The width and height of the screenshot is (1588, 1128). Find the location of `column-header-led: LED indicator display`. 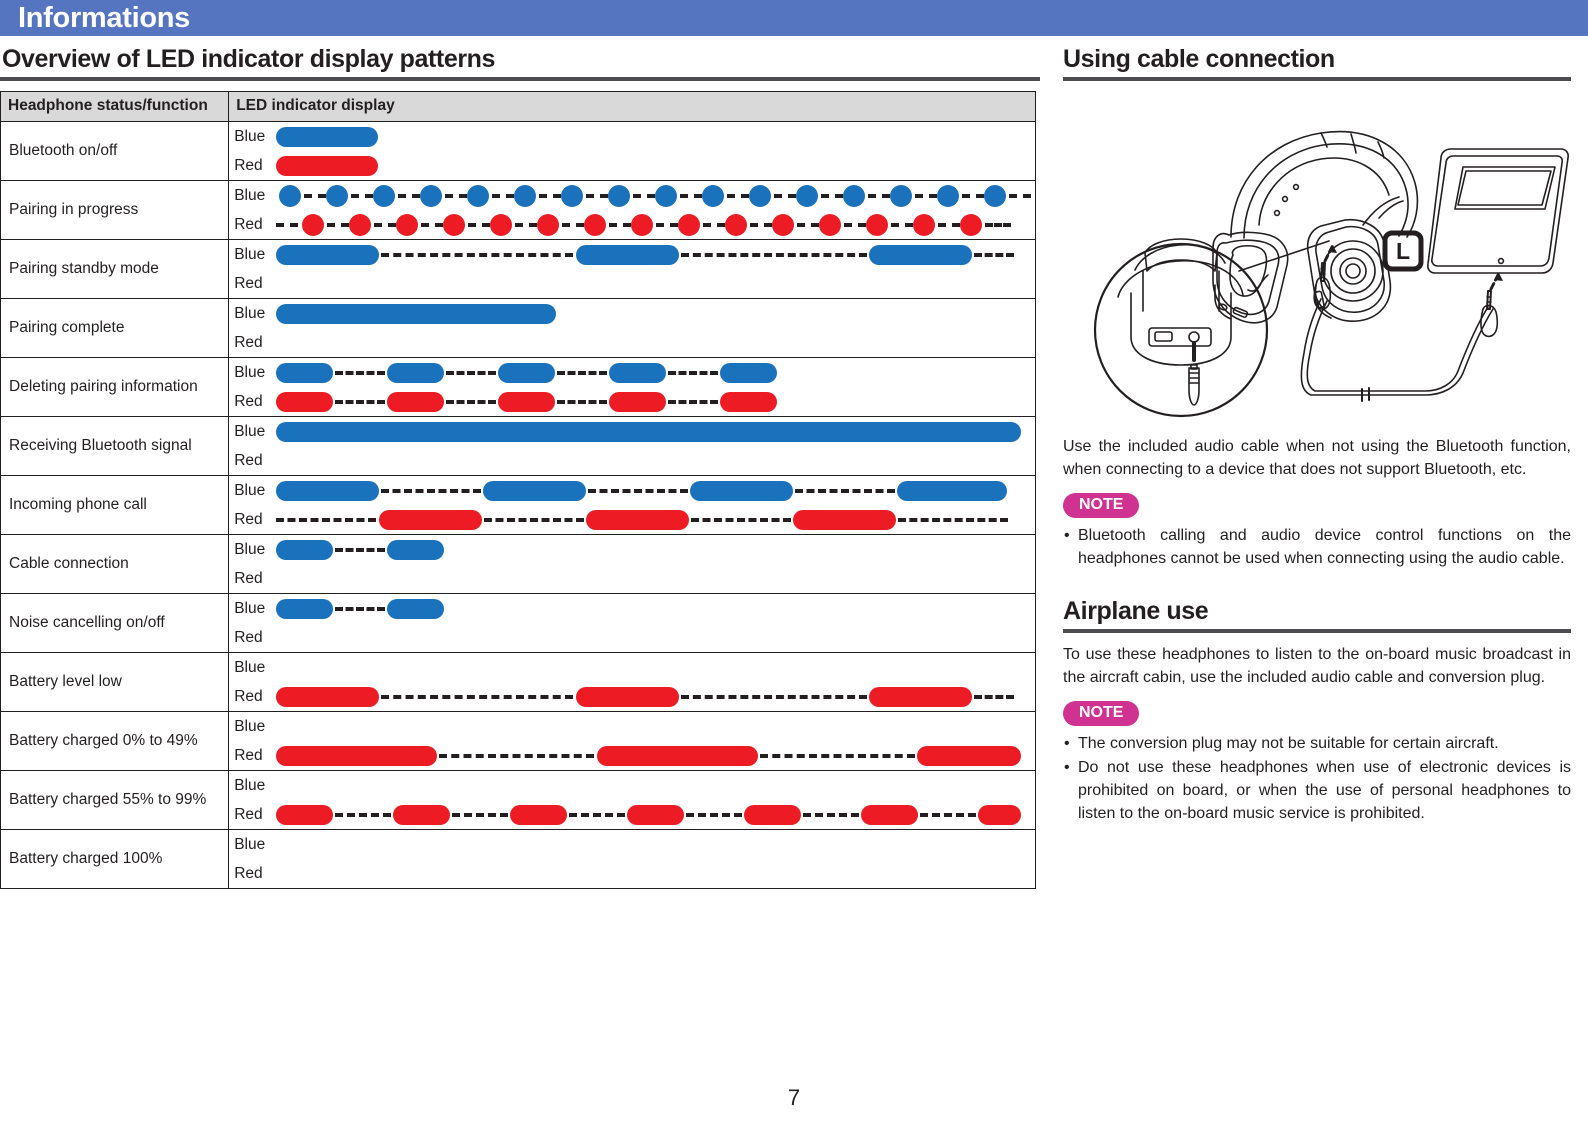

column-header-led: LED indicator display is located at coordinates (632, 106).